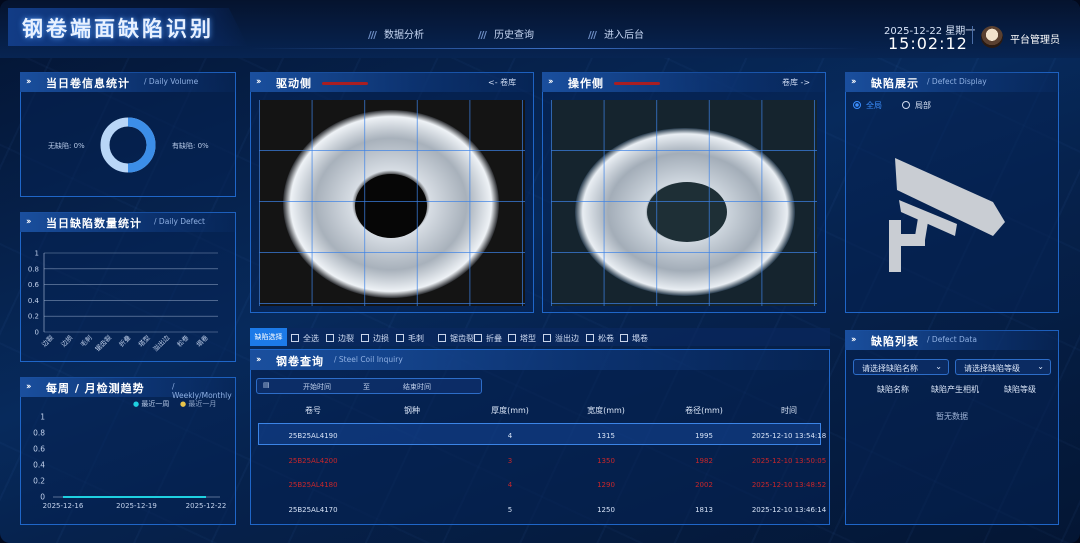 The image size is (1080, 543). Describe the element at coordinates (522, 338) in the screenshot. I see `defect-checkbox: 塔型` at that location.